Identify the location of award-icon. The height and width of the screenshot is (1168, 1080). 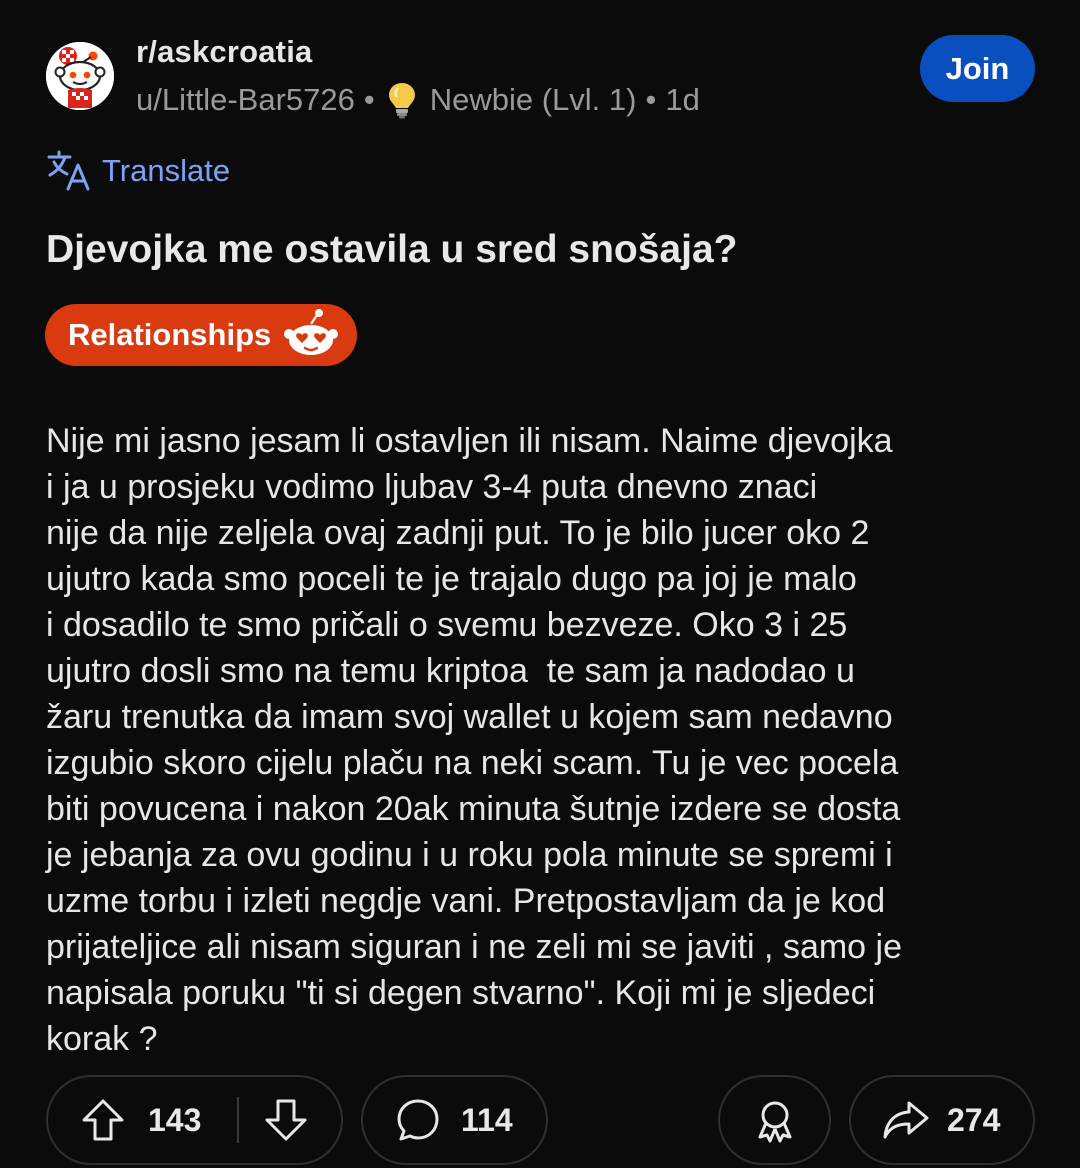
(774, 1122).